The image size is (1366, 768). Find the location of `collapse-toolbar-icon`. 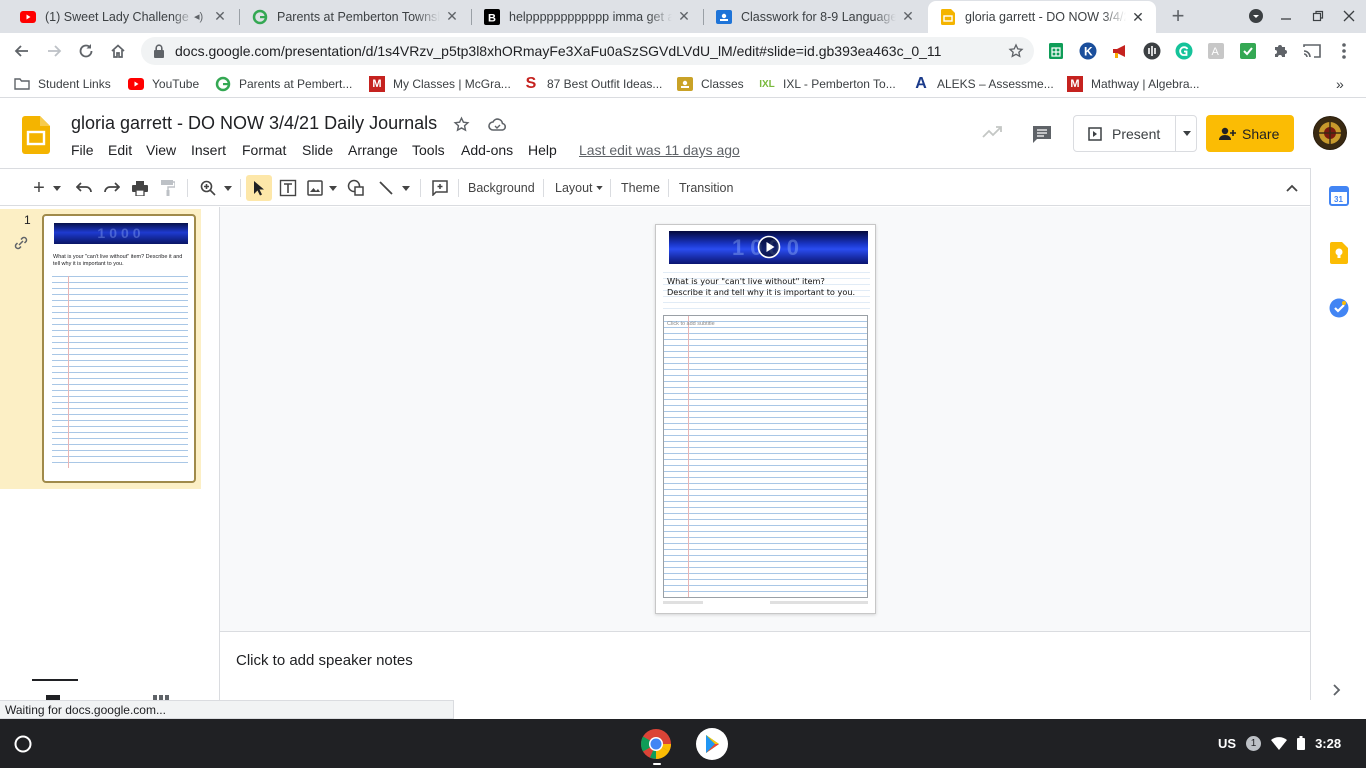

collapse-toolbar-icon is located at coordinates (1292, 188).